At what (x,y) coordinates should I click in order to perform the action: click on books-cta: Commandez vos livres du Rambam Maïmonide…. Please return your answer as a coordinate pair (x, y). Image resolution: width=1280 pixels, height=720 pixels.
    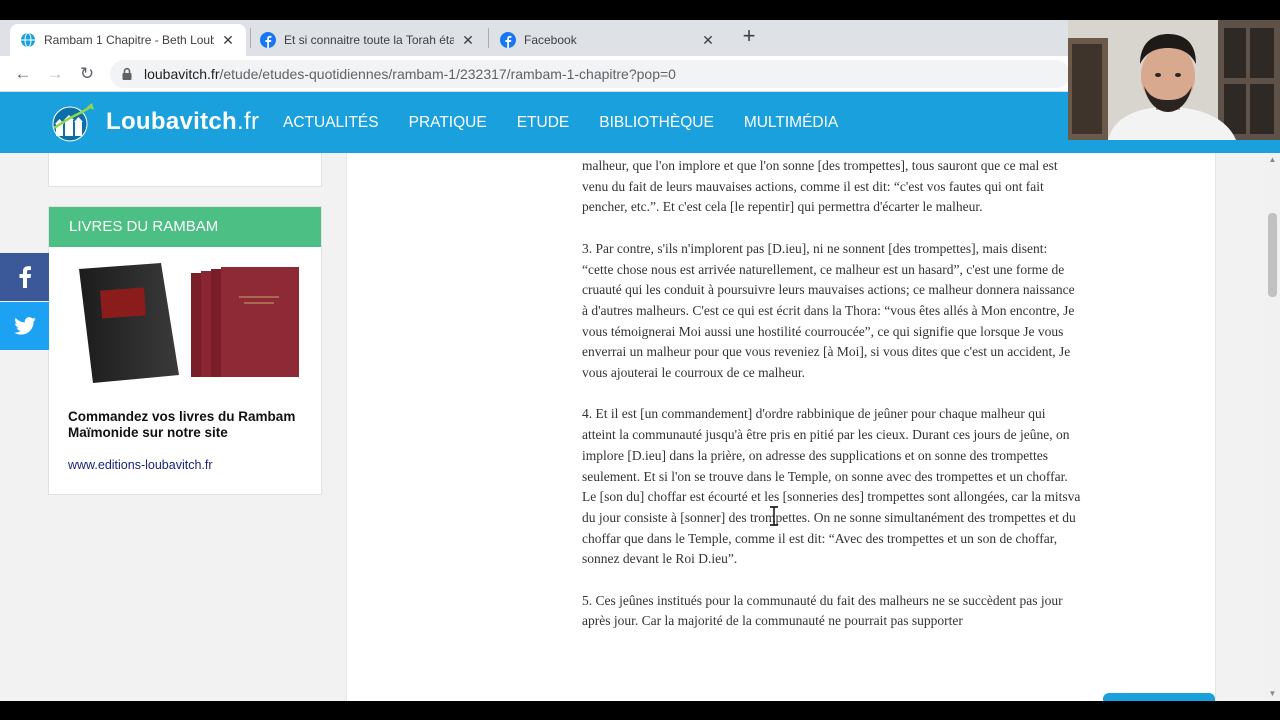
    Looking at the image, I should click on (182, 424).